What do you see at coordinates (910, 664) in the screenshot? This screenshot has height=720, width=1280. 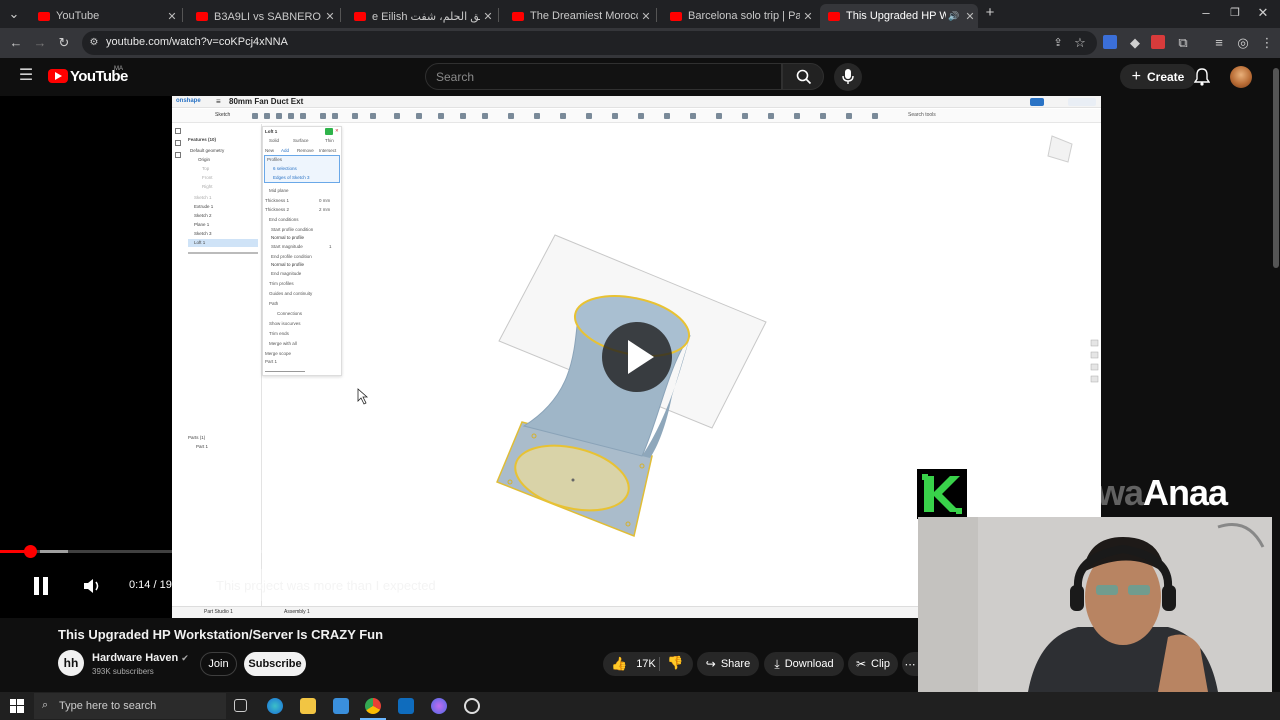 I see `more-actions-button: ⋯` at bounding box center [910, 664].